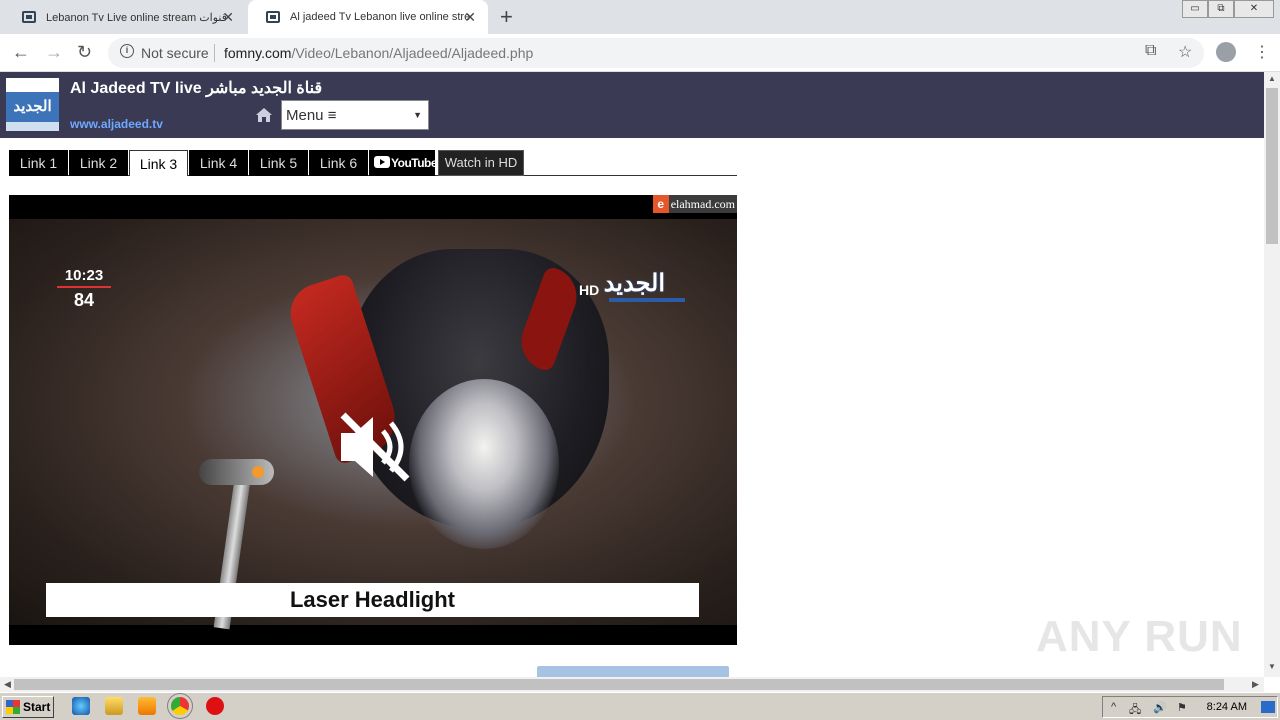 The height and width of the screenshot is (720, 1280). What do you see at coordinates (382, 162) in the screenshot?
I see `youtube-play-icon` at bounding box center [382, 162].